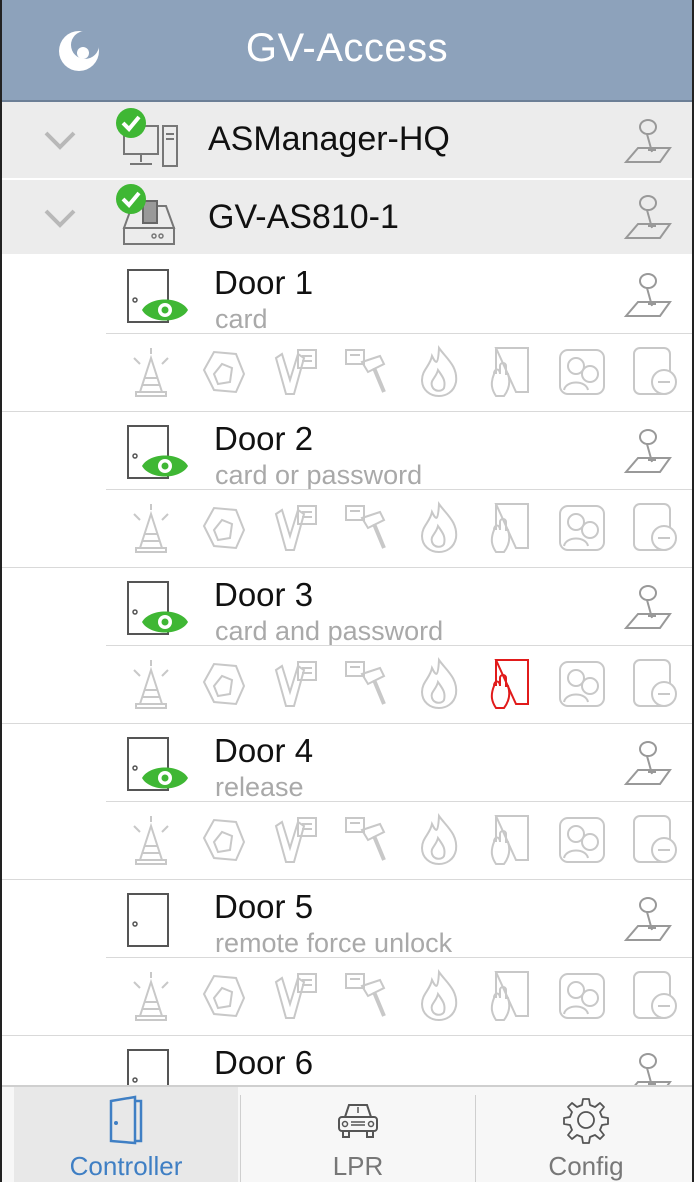 The width and height of the screenshot is (694, 1182). I want to click on tab-lpr: LPR, so click(358, 1134).